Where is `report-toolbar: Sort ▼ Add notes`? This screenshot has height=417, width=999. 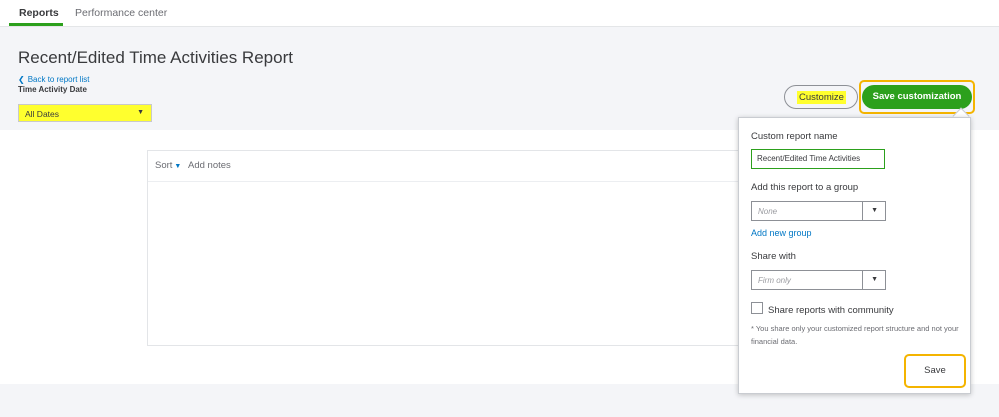
report-toolbar: Sort ▼ Add notes is located at coordinates (447, 166).